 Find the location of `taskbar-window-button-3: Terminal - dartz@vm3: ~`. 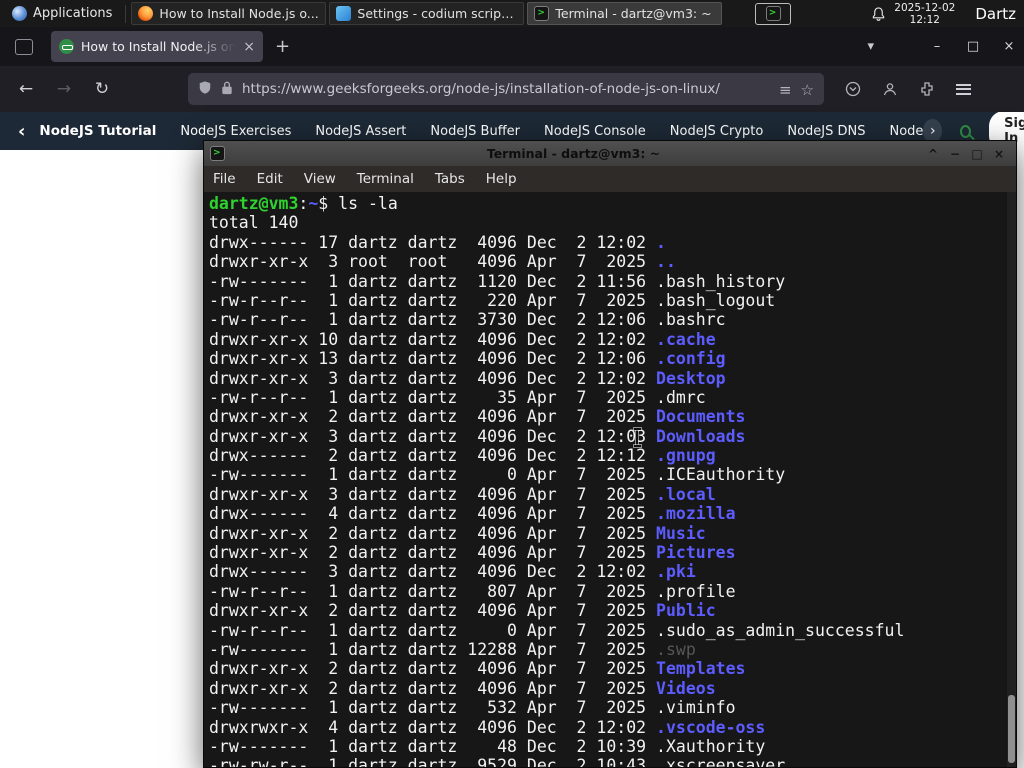

taskbar-window-button-3: Terminal - dartz@vm3: ~ is located at coordinates (625, 13).